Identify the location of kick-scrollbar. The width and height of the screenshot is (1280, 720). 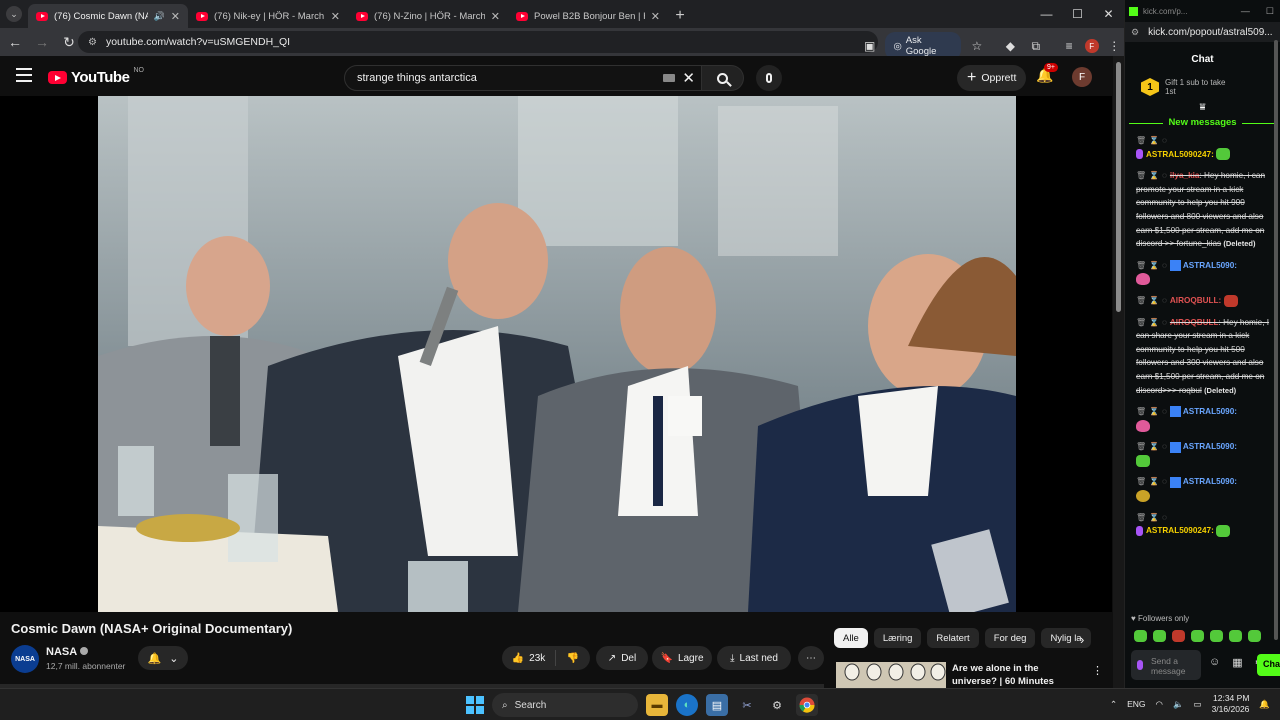
(1276, 344).